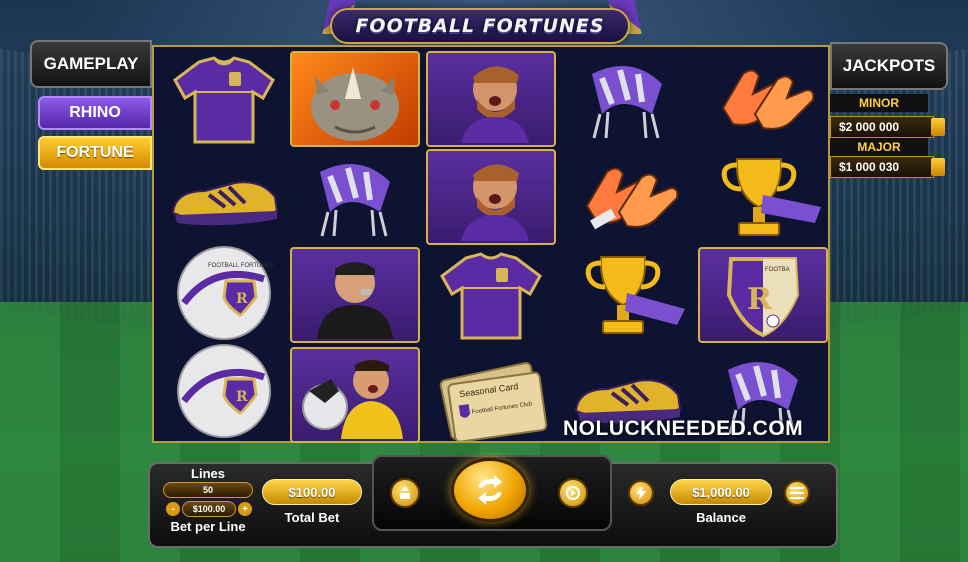 Image resolution: width=968 pixels, height=562 pixels. What do you see at coordinates (95, 153) in the screenshot?
I see `fortune-mode-button: FORTUNE` at bounding box center [95, 153].